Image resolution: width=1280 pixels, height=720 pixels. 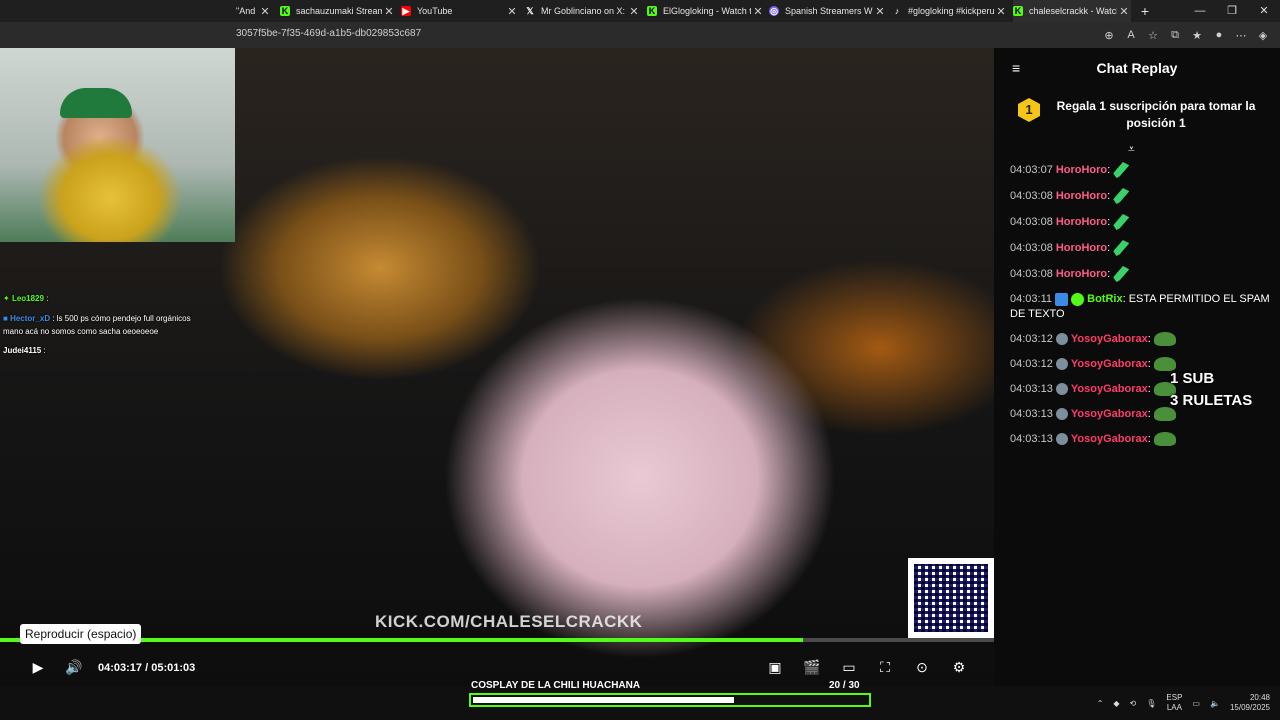 What do you see at coordinates (530, 11) in the screenshot?
I see `x-icon: 𝕏` at bounding box center [530, 11].